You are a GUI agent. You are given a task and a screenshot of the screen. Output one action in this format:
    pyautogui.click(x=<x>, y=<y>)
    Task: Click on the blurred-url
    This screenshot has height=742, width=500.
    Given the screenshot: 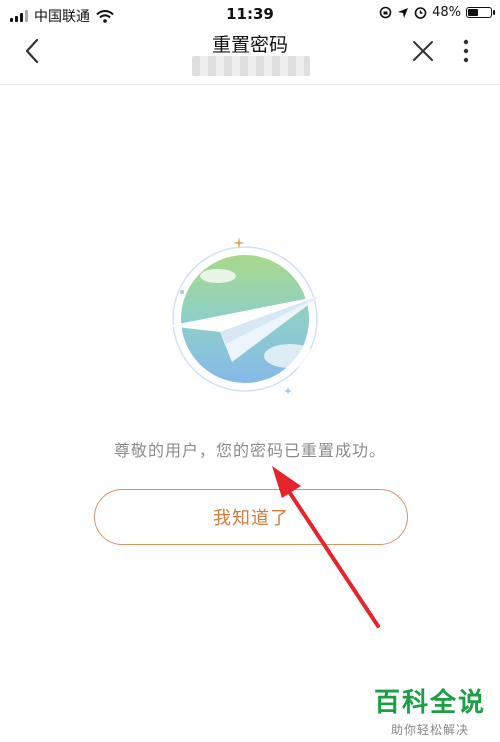 What is the action you would take?
    pyautogui.click(x=251, y=66)
    